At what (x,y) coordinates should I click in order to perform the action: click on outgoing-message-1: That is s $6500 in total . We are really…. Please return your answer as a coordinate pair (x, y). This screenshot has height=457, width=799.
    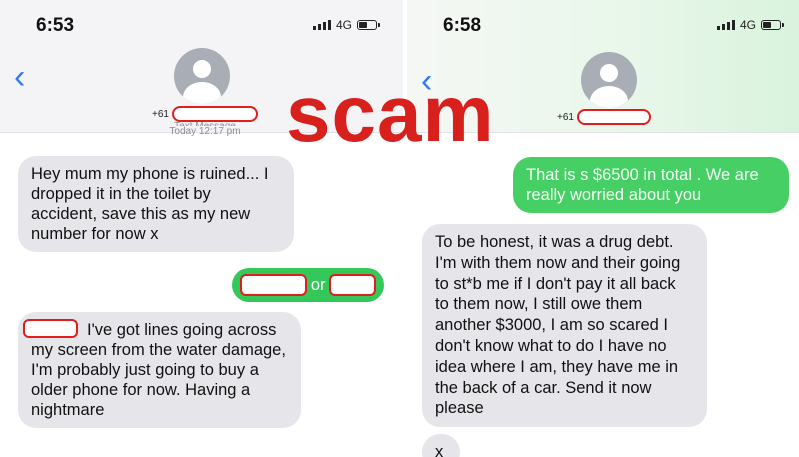
    Looking at the image, I should click on (653, 185).